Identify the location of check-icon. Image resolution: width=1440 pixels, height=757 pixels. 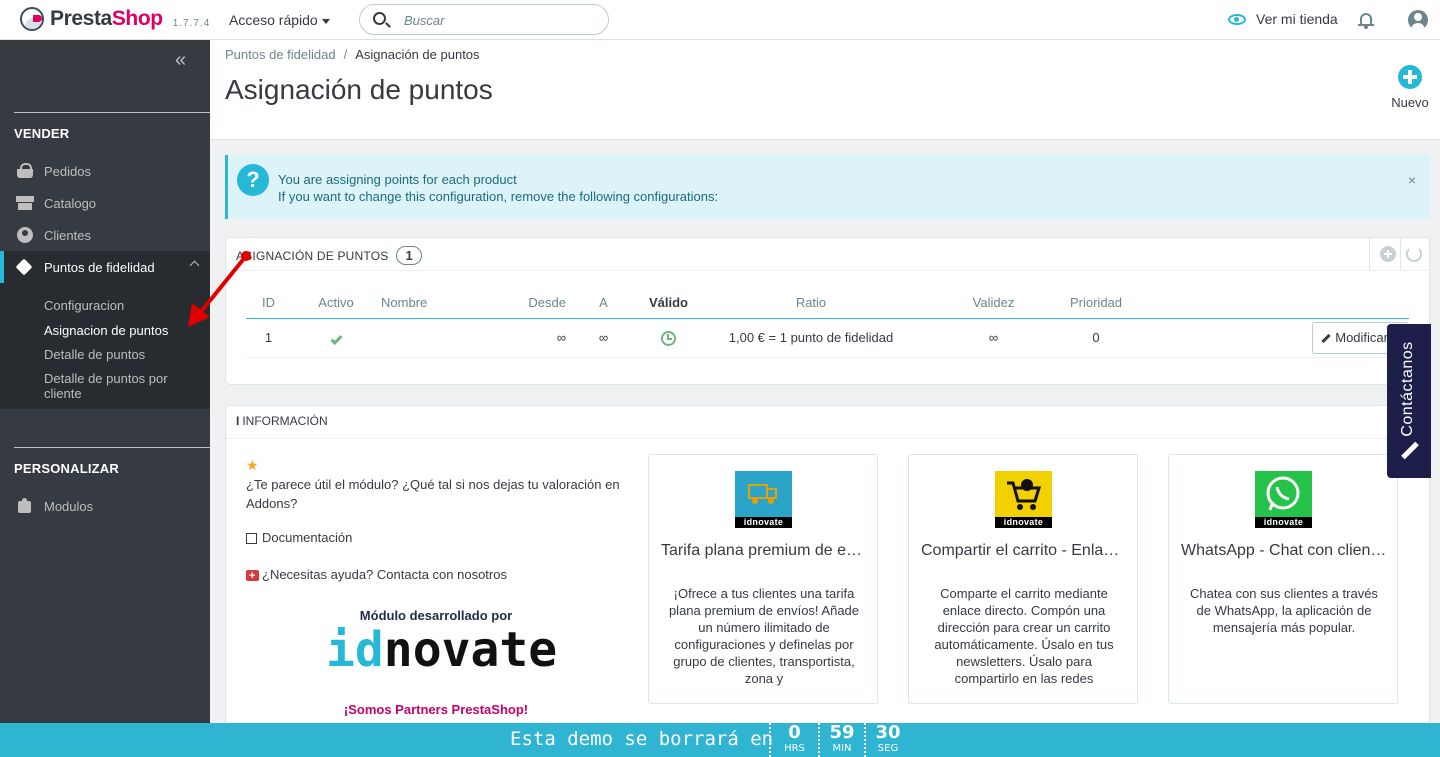
(336, 339).